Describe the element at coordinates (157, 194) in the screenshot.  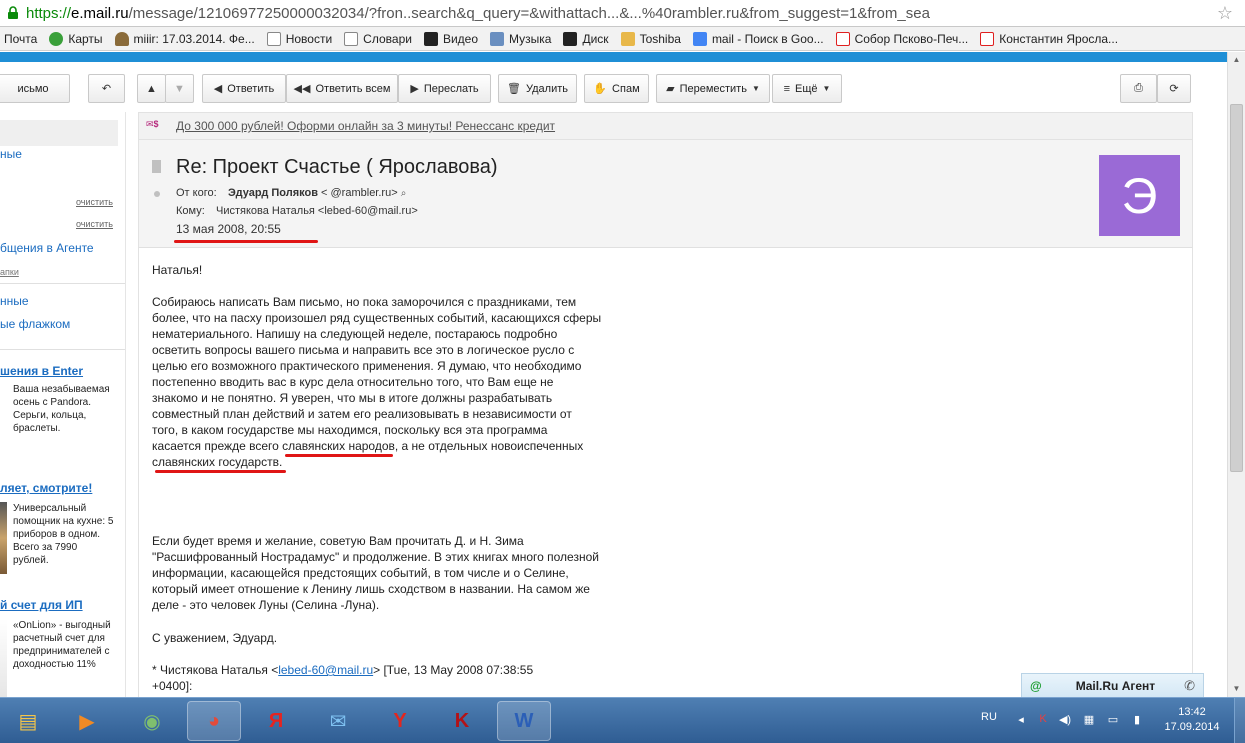
I see `read-status-icon` at that location.